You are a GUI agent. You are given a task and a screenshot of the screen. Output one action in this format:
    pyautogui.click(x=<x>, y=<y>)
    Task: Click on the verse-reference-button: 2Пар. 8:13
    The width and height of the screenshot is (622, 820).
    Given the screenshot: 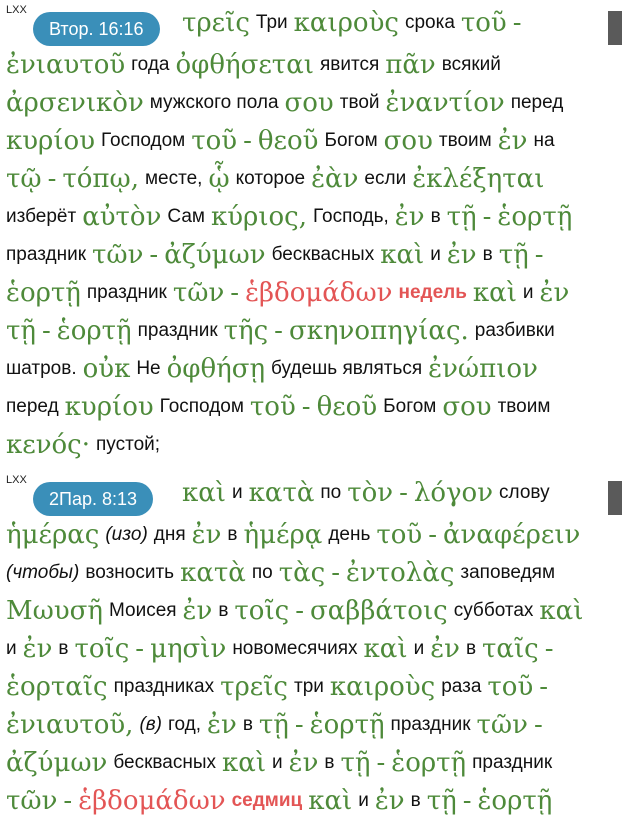 What is the action you would take?
    pyautogui.click(x=93, y=499)
    